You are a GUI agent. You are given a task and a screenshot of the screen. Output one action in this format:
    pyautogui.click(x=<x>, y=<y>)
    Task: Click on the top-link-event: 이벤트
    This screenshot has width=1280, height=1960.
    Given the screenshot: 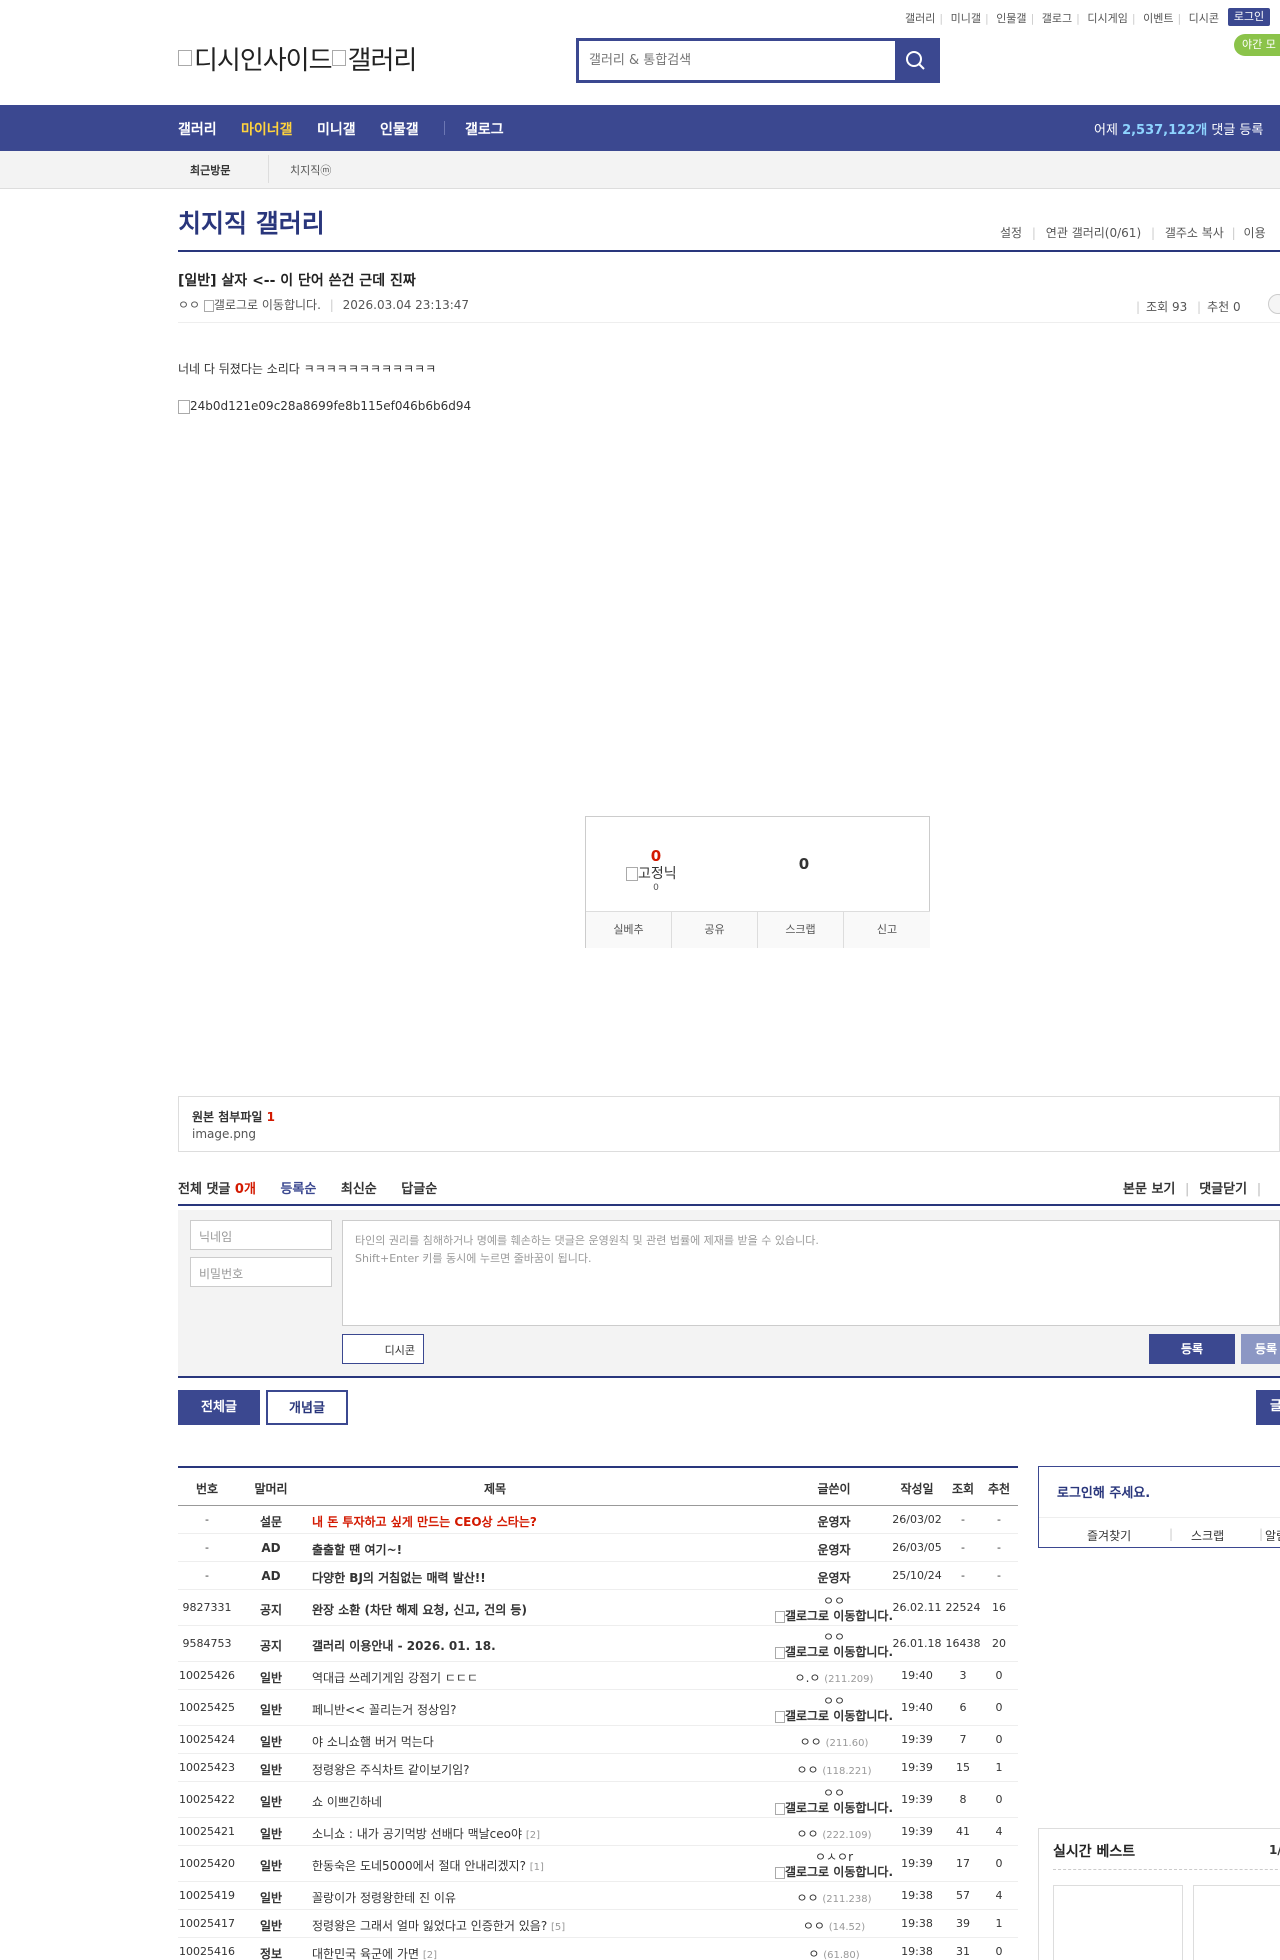 What is the action you would take?
    pyautogui.click(x=1158, y=18)
    